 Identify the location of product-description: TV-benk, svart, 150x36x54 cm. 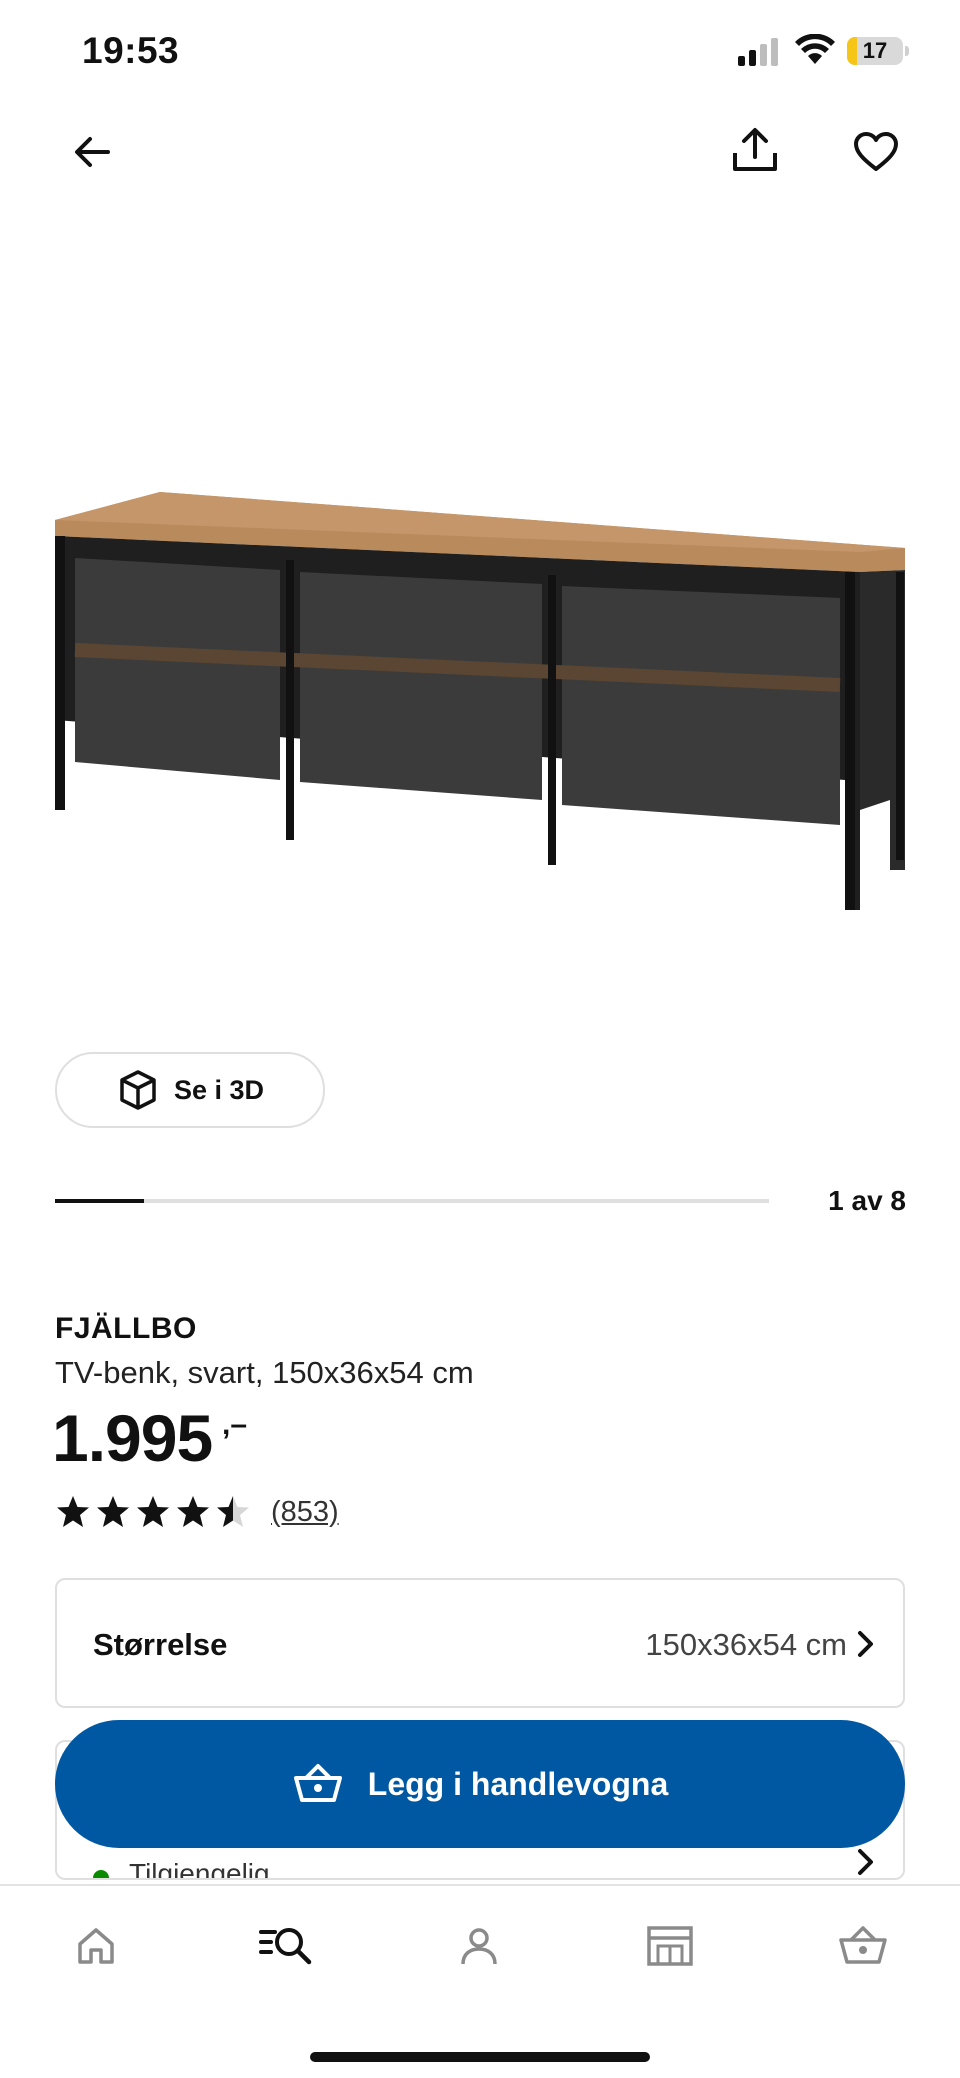
(264, 1372).